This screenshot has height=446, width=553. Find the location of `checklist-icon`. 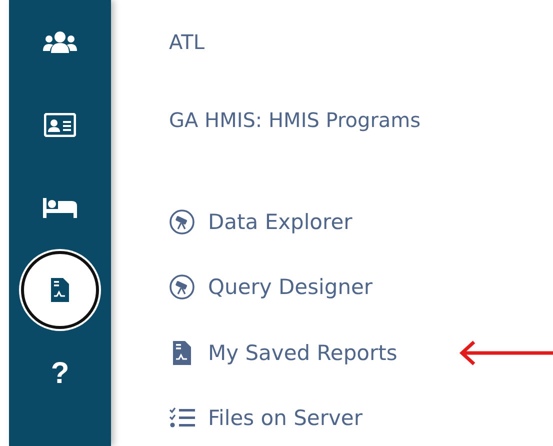

checklist-icon is located at coordinates (182, 418).